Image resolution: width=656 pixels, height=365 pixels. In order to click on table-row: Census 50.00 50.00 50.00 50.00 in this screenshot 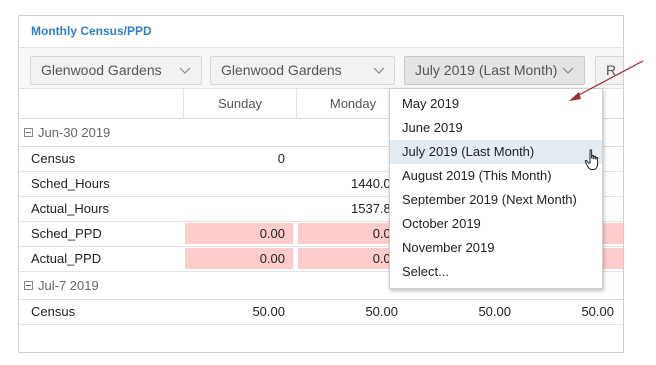, I will do `click(321, 312)`.